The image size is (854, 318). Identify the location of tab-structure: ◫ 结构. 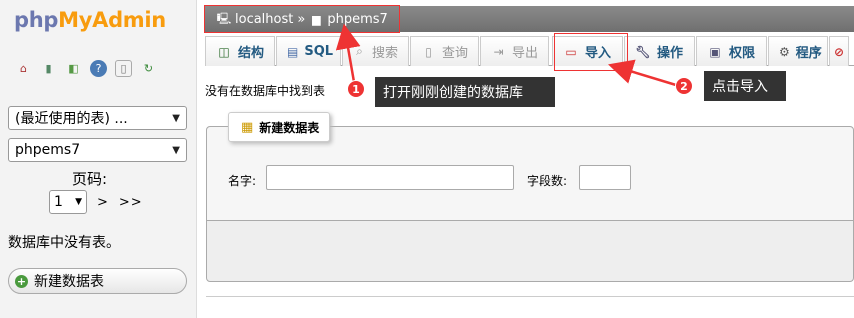
(240, 51).